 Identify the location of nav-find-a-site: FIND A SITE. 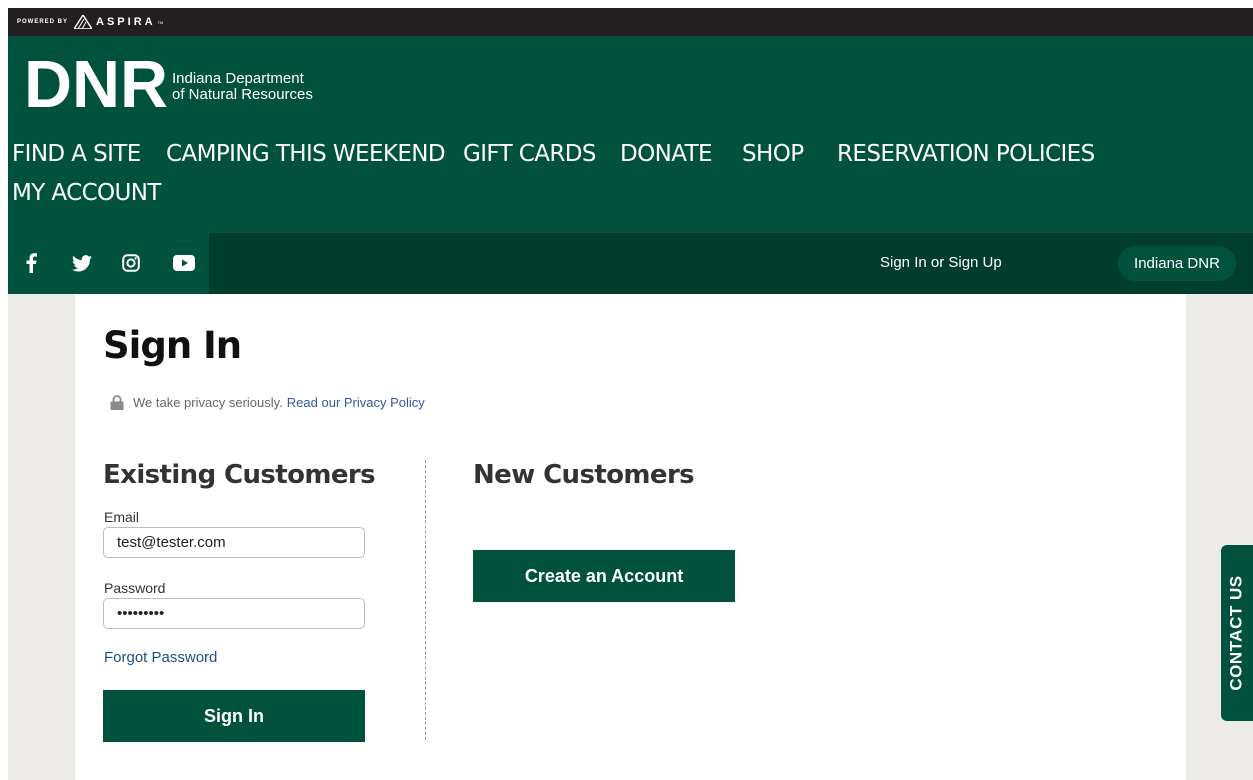
(76, 154).